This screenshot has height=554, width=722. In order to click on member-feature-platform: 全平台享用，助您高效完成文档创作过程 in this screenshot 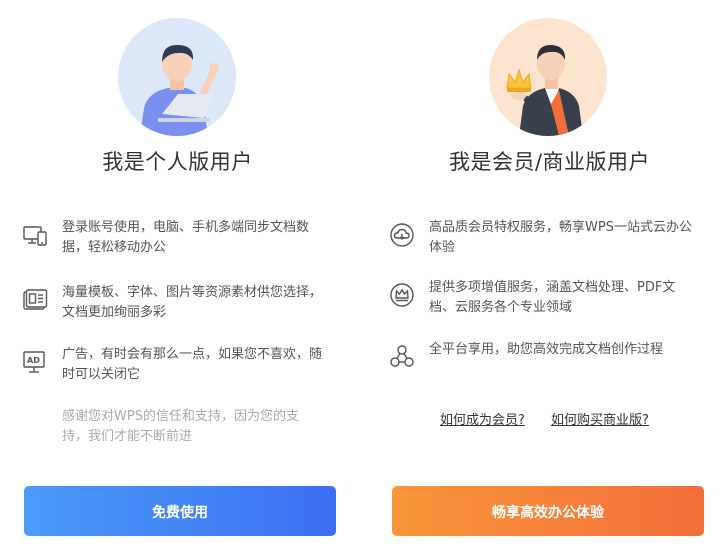, I will do `click(544, 355)`.